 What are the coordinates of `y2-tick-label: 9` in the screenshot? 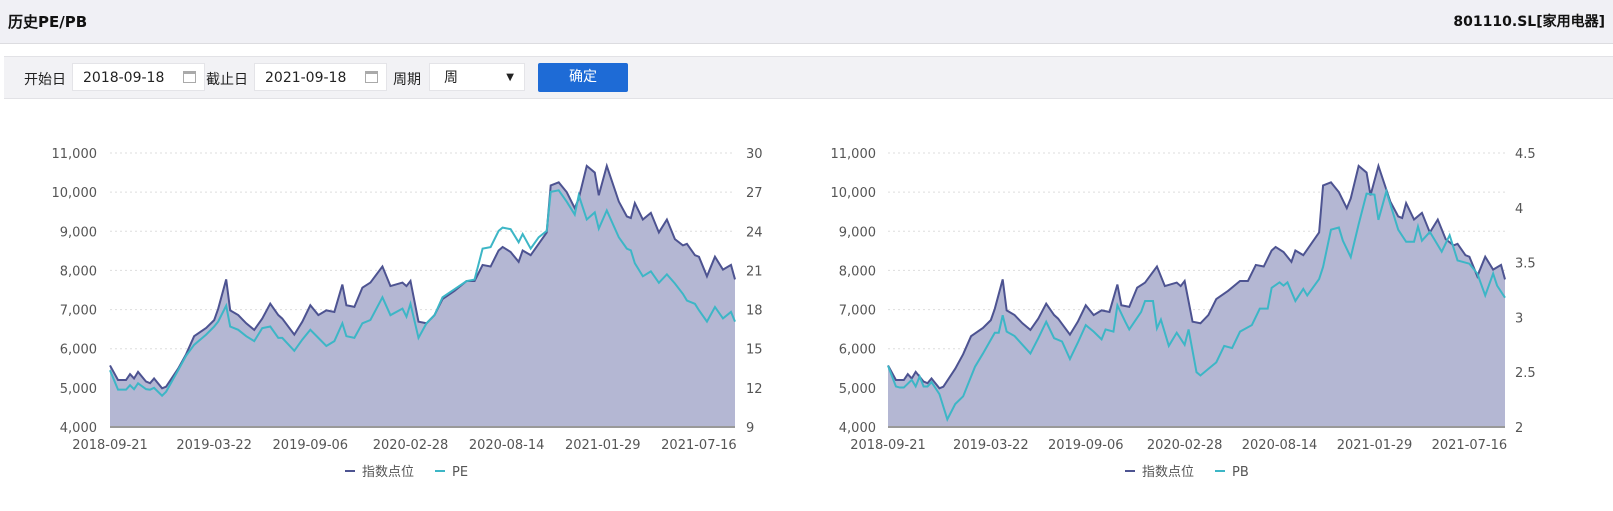 It's located at (750, 428).